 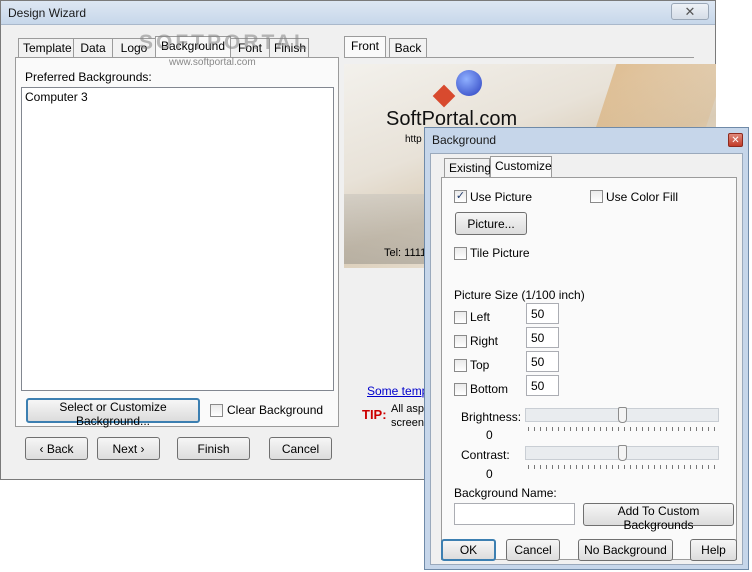 What do you see at coordinates (519, 57) in the screenshot?
I see `preview-tab-underline` at bounding box center [519, 57].